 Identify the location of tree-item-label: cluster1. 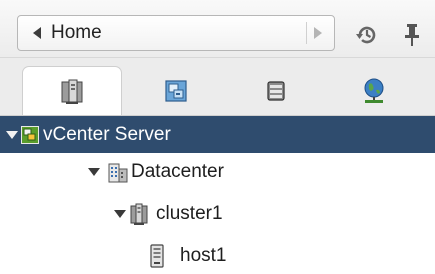
(189, 213).